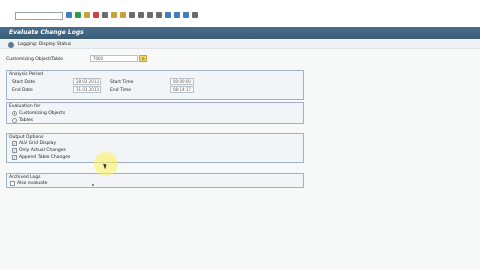 This screenshot has width=480, height=270. Describe the element at coordinates (141, 15) in the screenshot. I see `prev-page-icon` at that location.